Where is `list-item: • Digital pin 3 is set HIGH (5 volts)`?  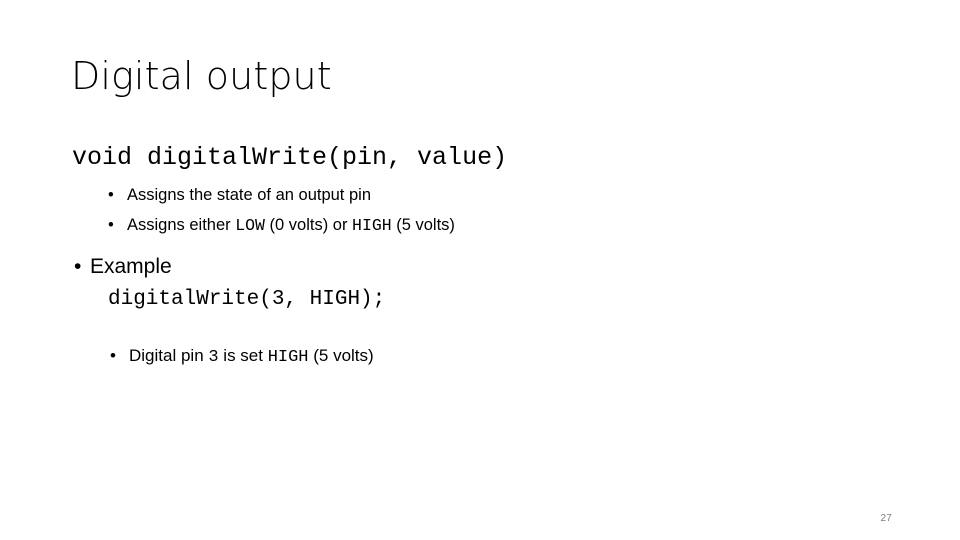 list-item: • Digital pin 3 is set HIGH (5 volts) is located at coordinates (450, 357).